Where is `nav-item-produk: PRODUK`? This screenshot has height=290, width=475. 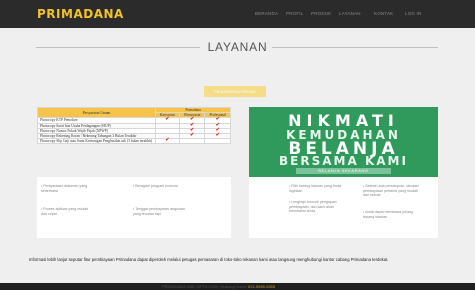
nav-item-produk: PRODUK is located at coordinates (321, 13).